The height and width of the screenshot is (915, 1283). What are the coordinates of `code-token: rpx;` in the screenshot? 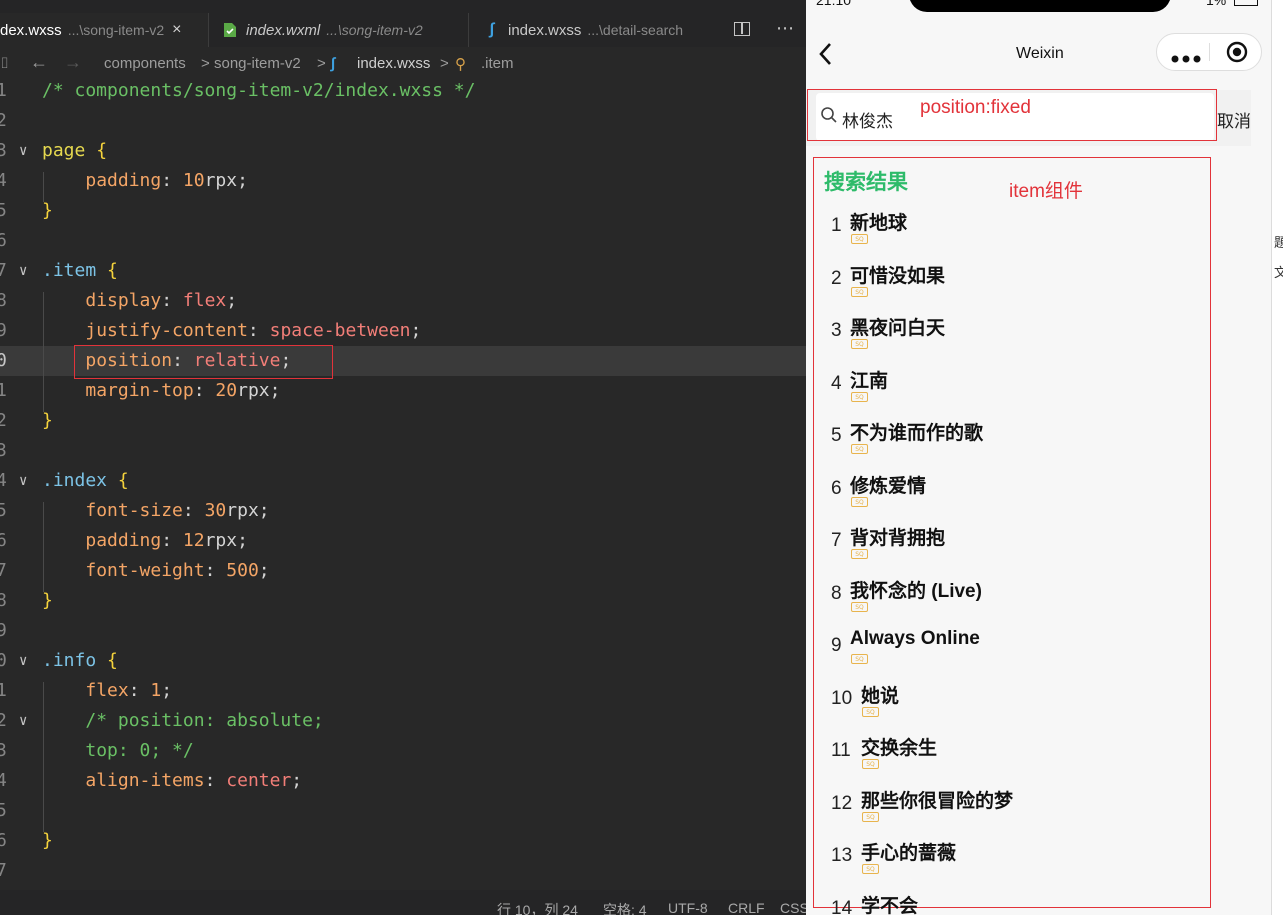 It's located at (248, 510).